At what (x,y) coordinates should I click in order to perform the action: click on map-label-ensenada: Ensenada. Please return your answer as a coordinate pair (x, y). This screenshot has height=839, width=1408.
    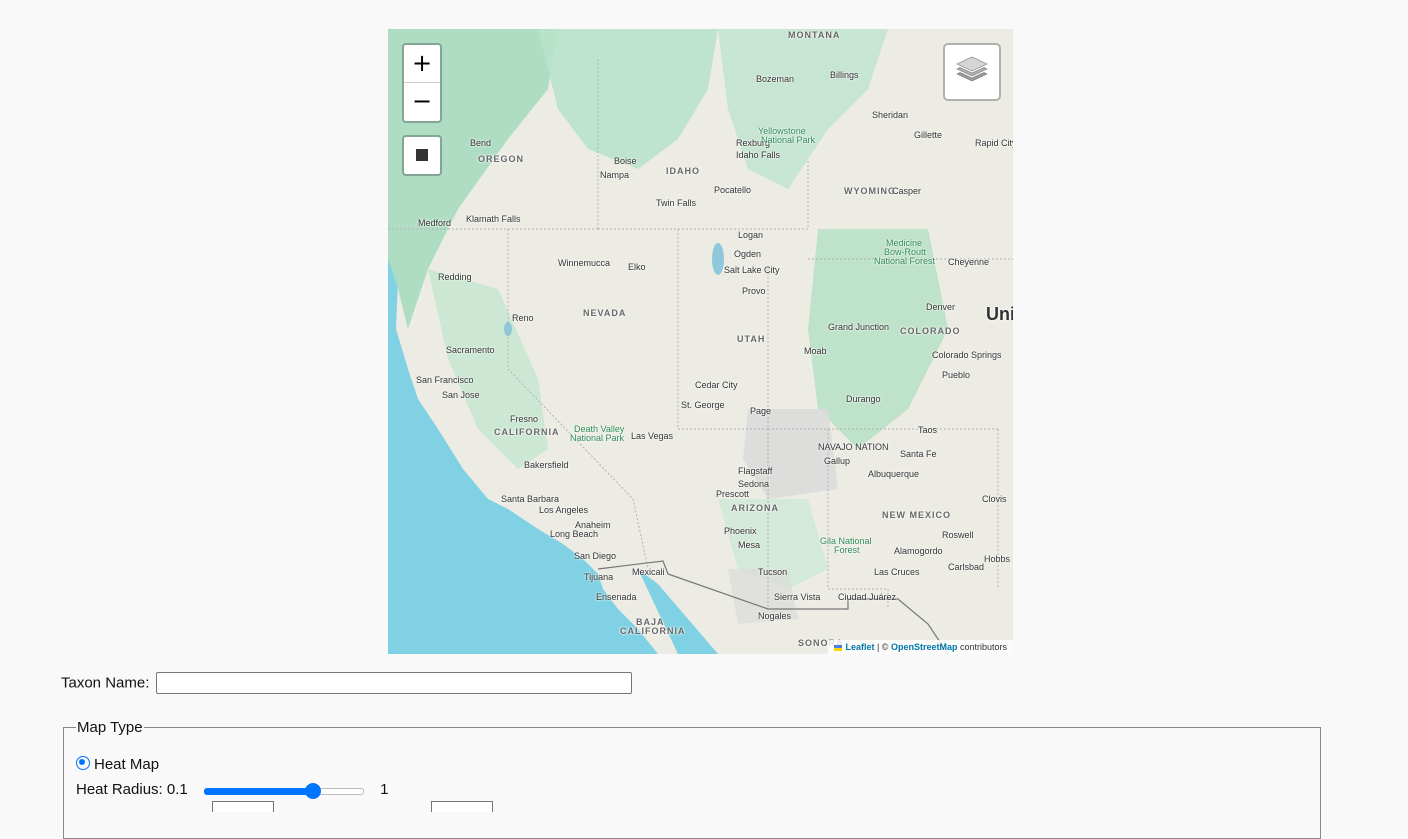
    Looking at the image, I should click on (616, 597).